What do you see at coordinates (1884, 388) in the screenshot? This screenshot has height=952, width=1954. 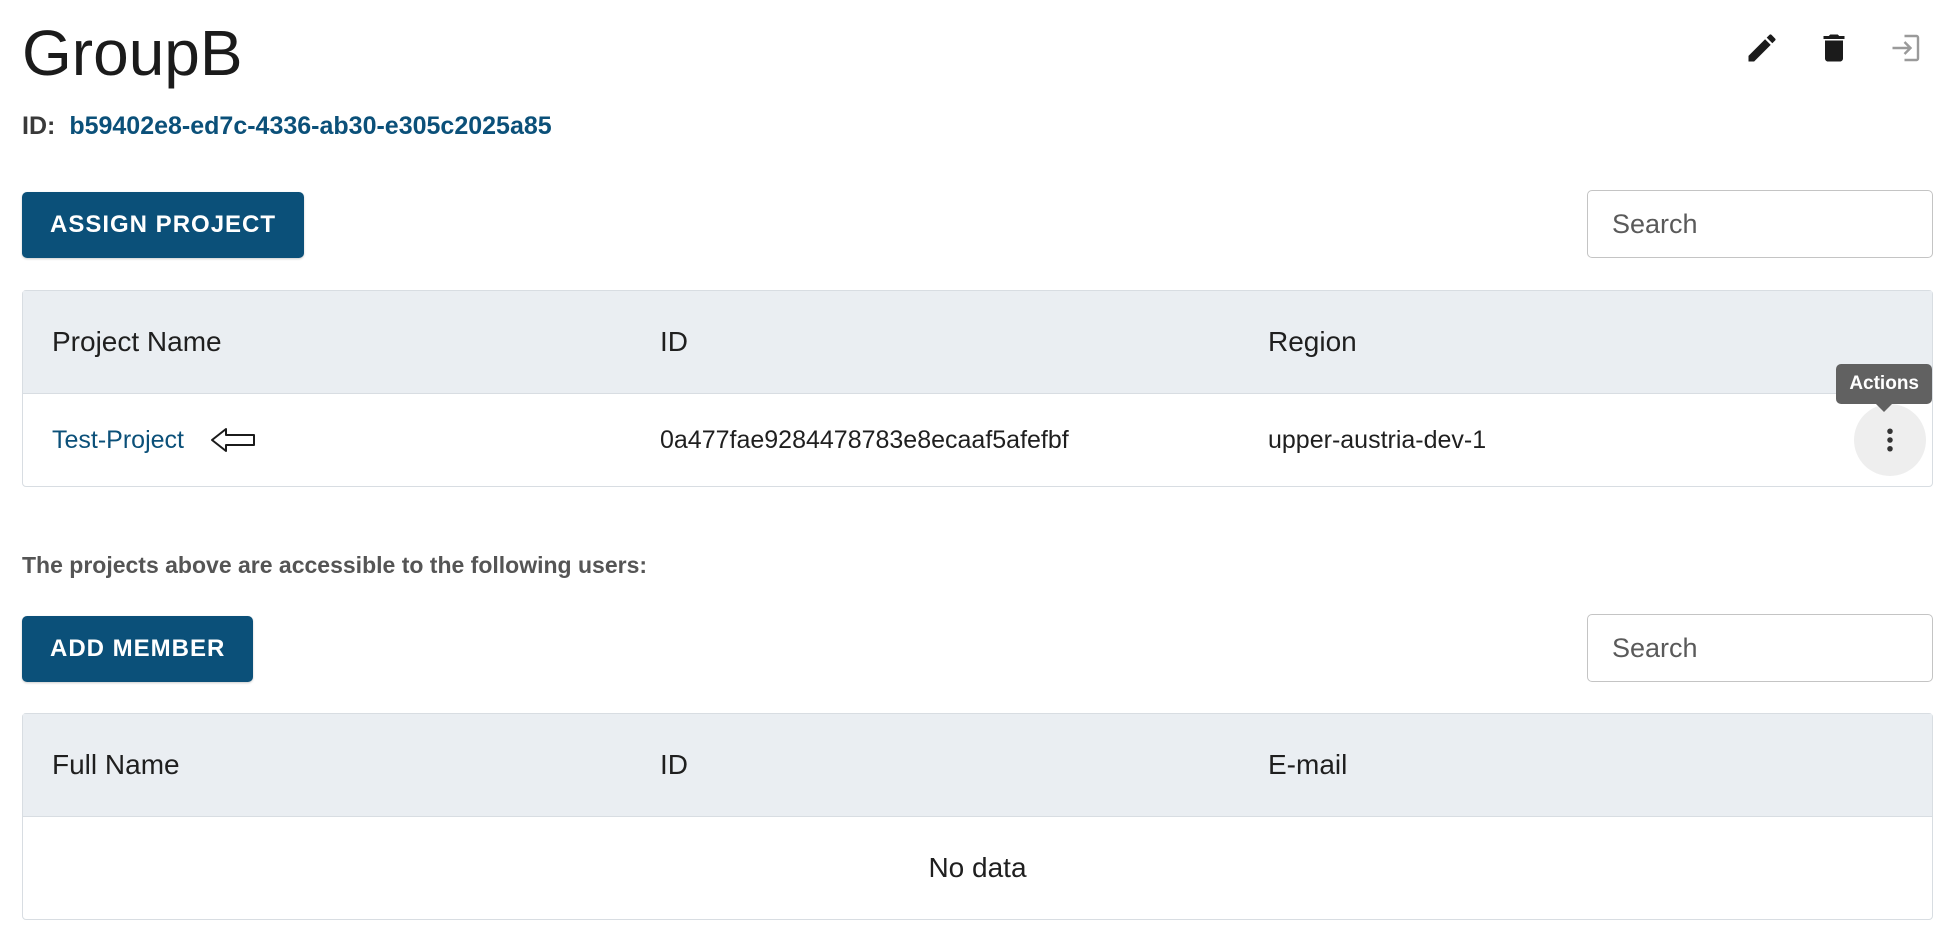 I see `actions-tooltip: Actions` at bounding box center [1884, 388].